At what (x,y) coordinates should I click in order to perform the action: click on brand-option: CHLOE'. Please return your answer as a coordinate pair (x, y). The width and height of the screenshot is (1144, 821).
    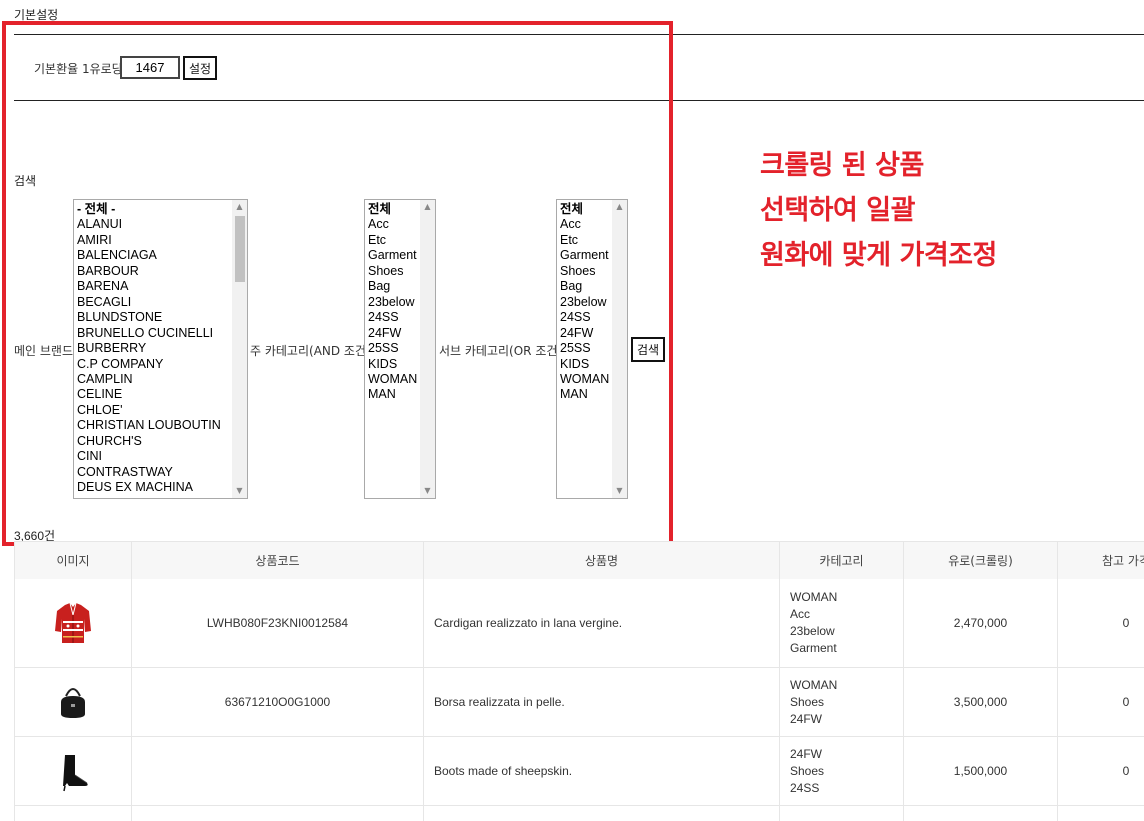
    Looking at the image, I should click on (152, 410).